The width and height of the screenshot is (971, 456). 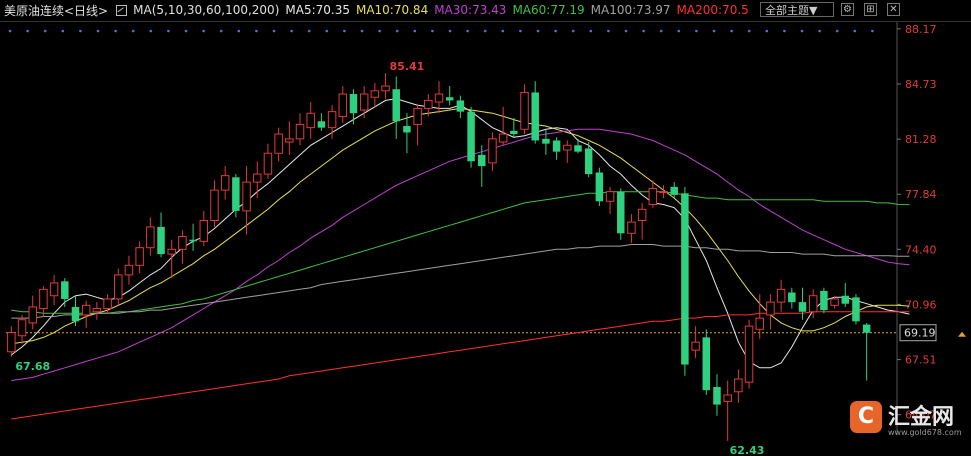 What do you see at coordinates (962, 334) in the screenshot?
I see `current-price-marker` at bounding box center [962, 334].